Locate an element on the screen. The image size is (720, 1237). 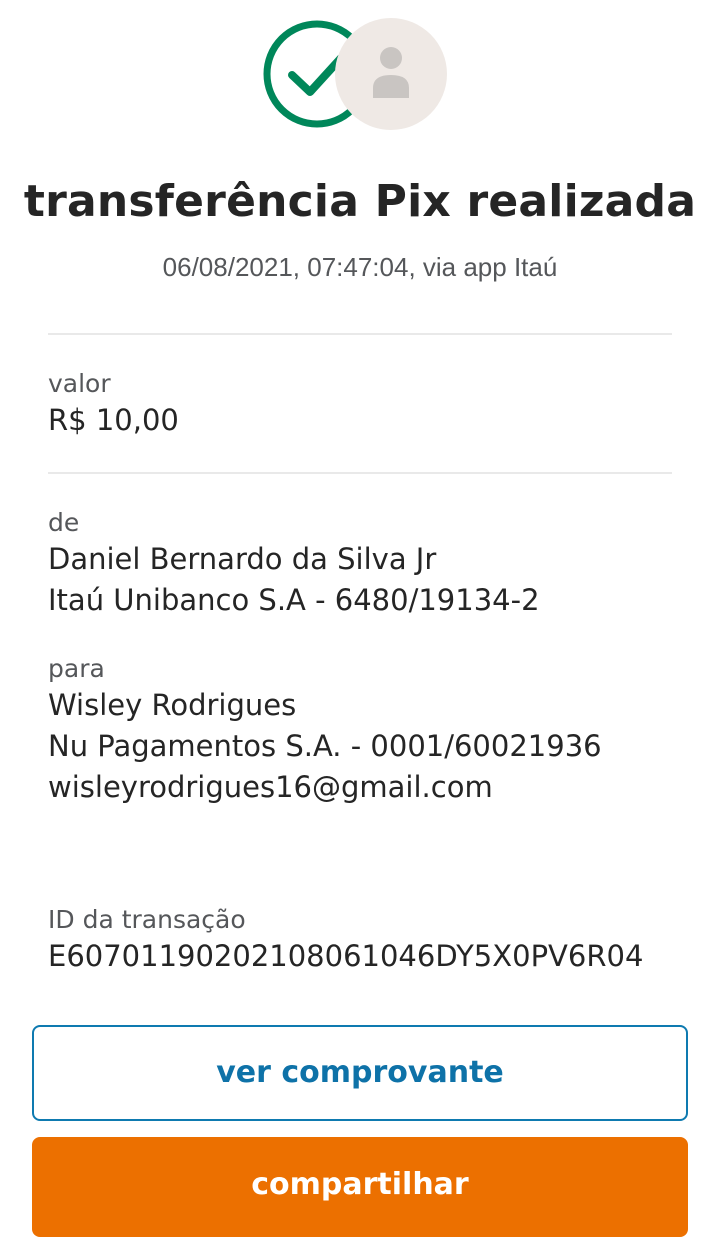
to-name: Wisley Rodrigues is located at coordinates (172, 705).